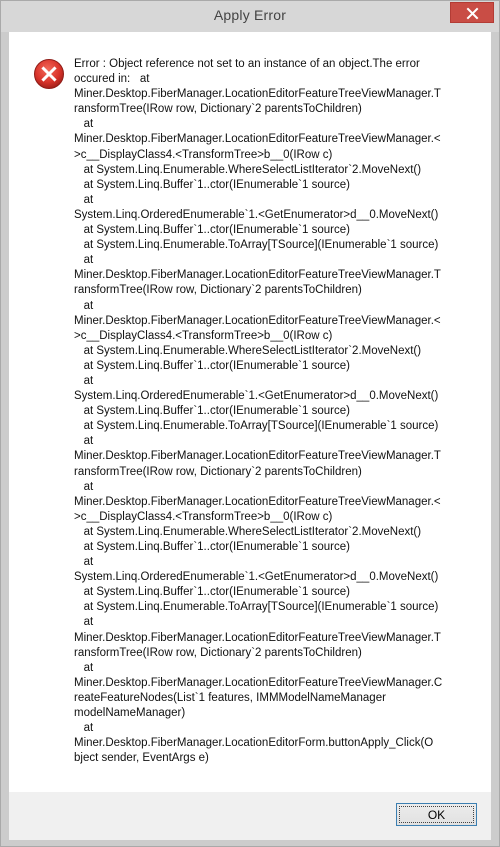 This screenshot has width=500, height=847. What do you see at coordinates (49, 74) in the screenshot?
I see `error-icon` at bounding box center [49, 74].